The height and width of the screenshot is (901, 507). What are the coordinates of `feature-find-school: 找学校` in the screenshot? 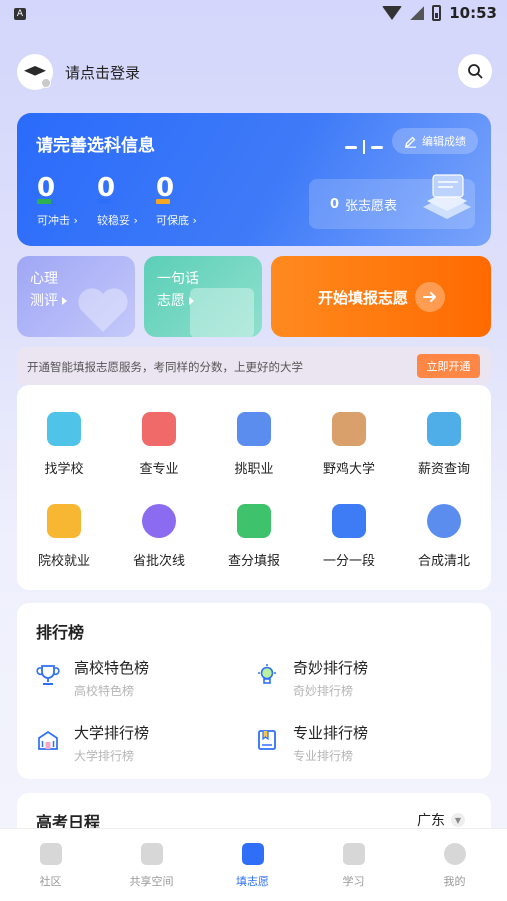 It's located at (64, 444).